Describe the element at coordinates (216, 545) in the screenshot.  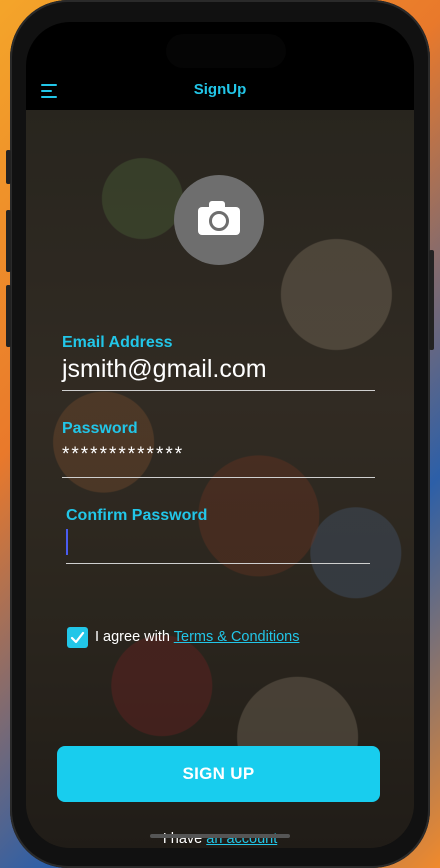
I see `confirm-password-field` at that location.